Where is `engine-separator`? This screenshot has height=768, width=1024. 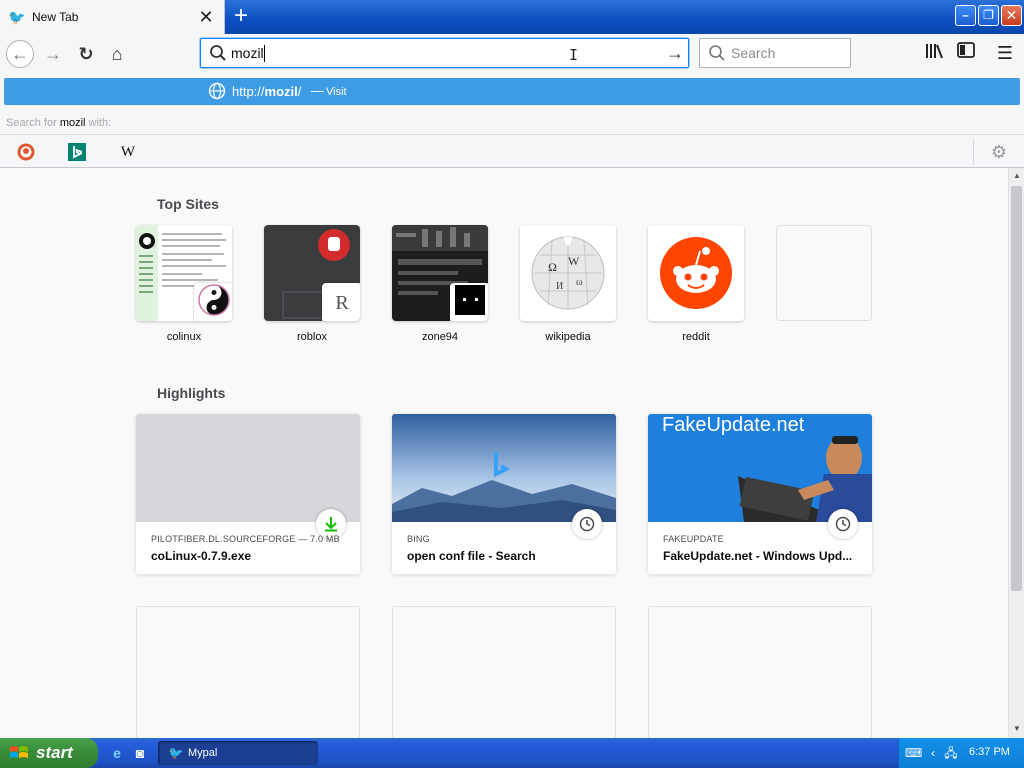
engine-separator is located at coordinates (973, 152).